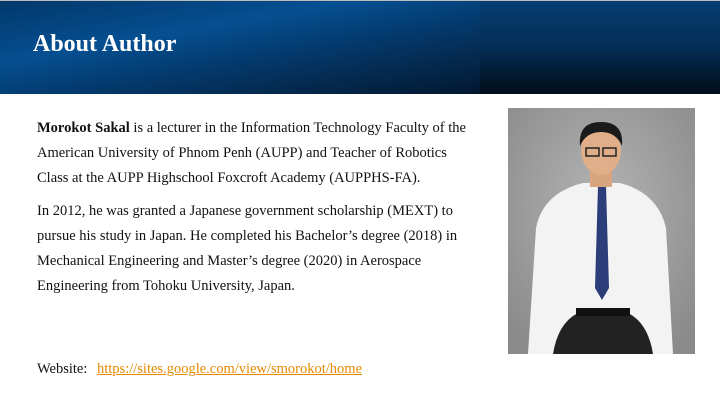 The image size is (720, 405). Describe the element at coordinates (105, 44) in the screenshot. I see `slide-title: About Author` at that location.